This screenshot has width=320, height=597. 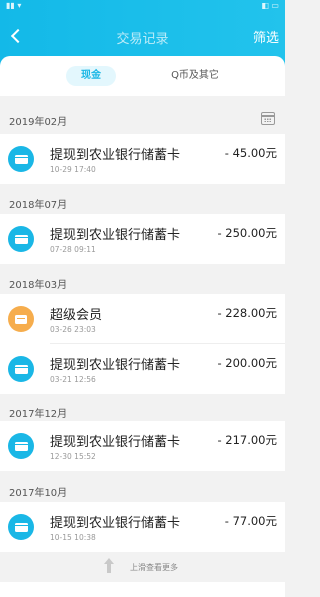 I want to click on month-label: 2018年07月, so click(x=38, y=205).